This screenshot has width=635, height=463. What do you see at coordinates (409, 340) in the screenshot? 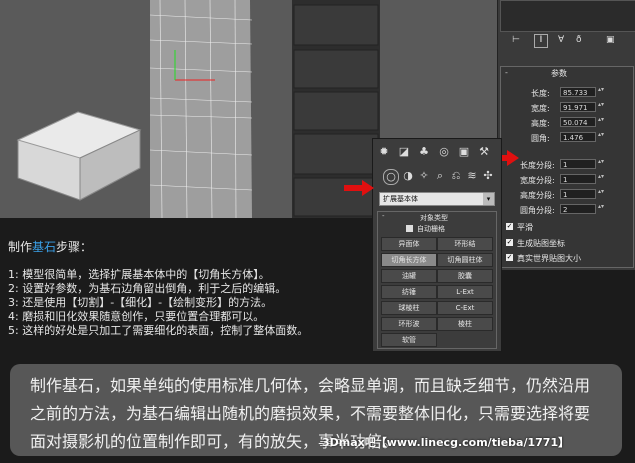
I see `hose-button: 软管` at bounding box center [409, 340].